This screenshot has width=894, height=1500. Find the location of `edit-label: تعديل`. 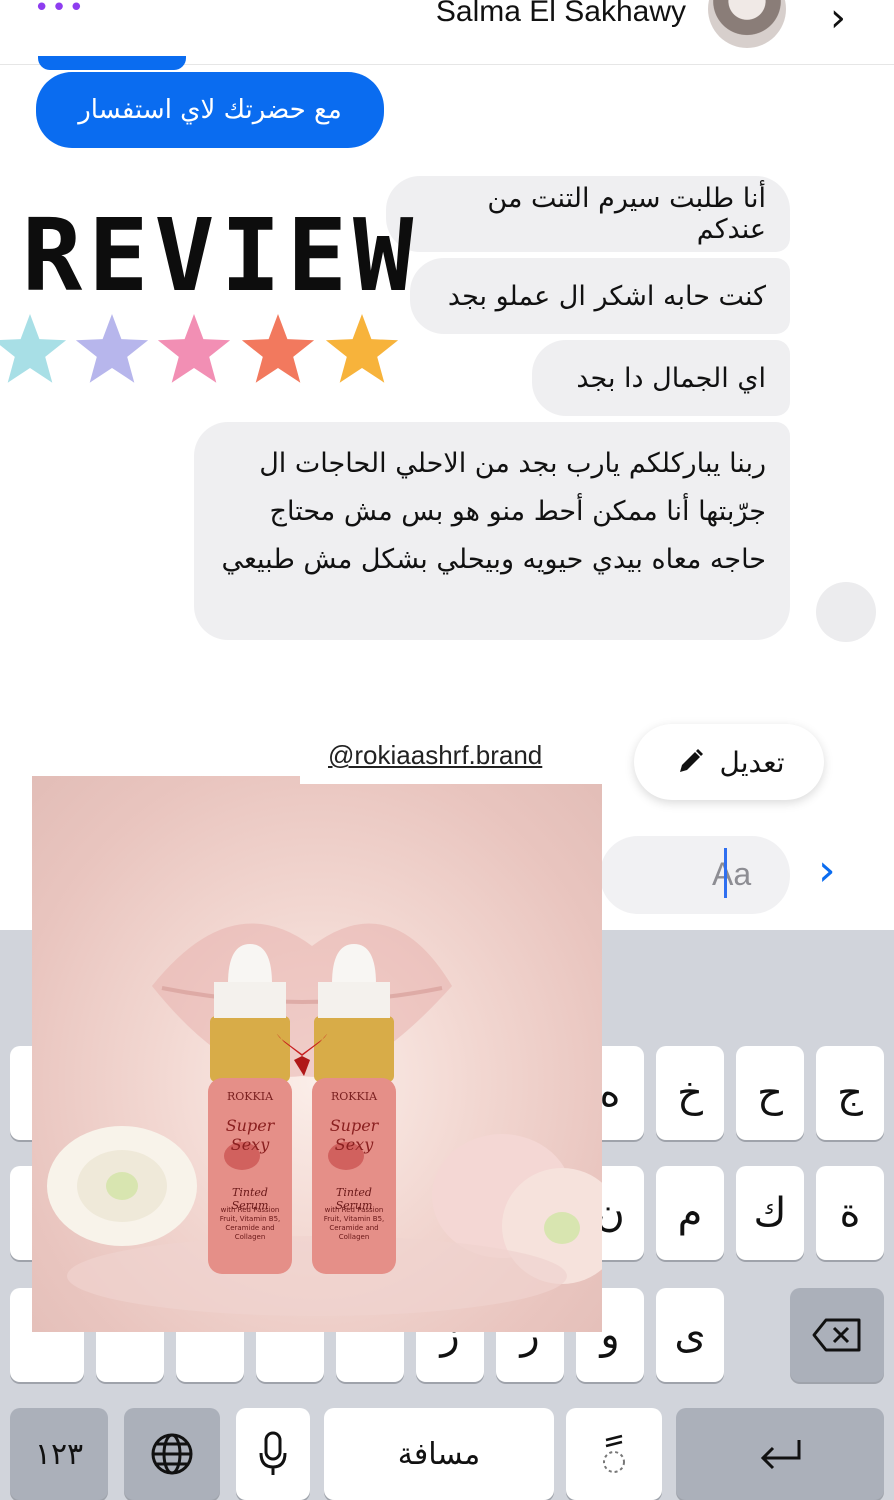

edit-label: تعديل is located at coordinates (752, 762).